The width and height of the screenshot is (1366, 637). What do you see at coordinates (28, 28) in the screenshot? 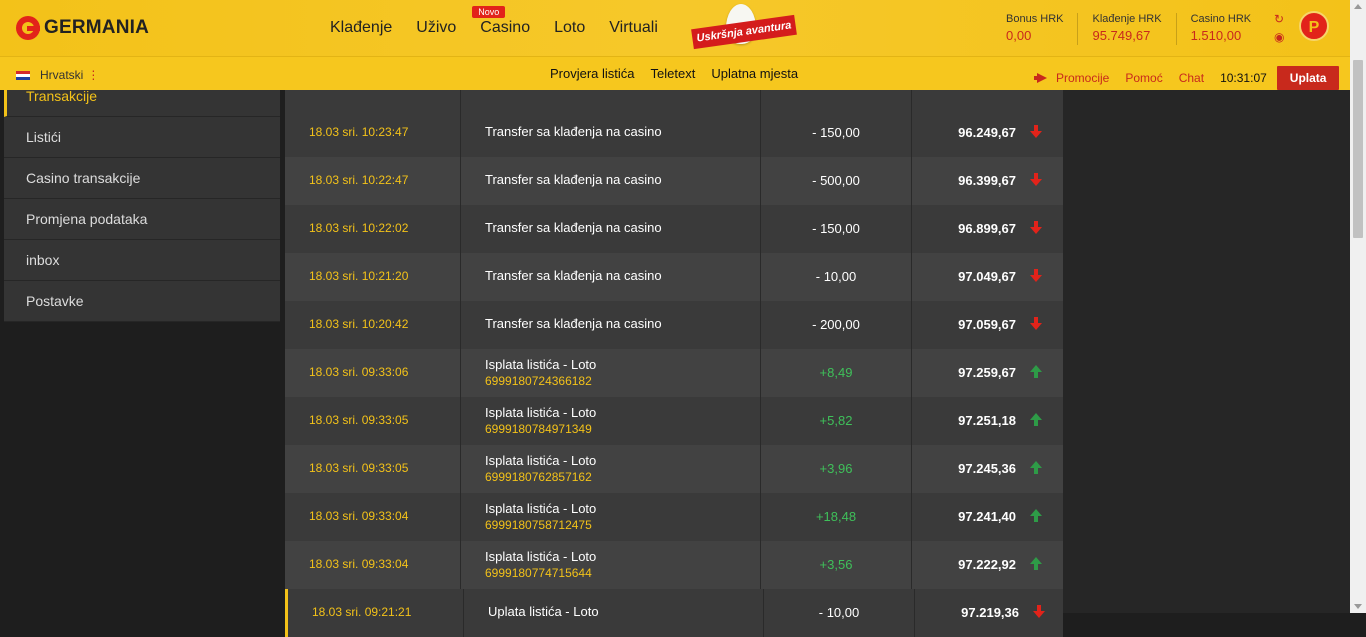
I see `logo-g-icon` at bounding box center [28, 28].